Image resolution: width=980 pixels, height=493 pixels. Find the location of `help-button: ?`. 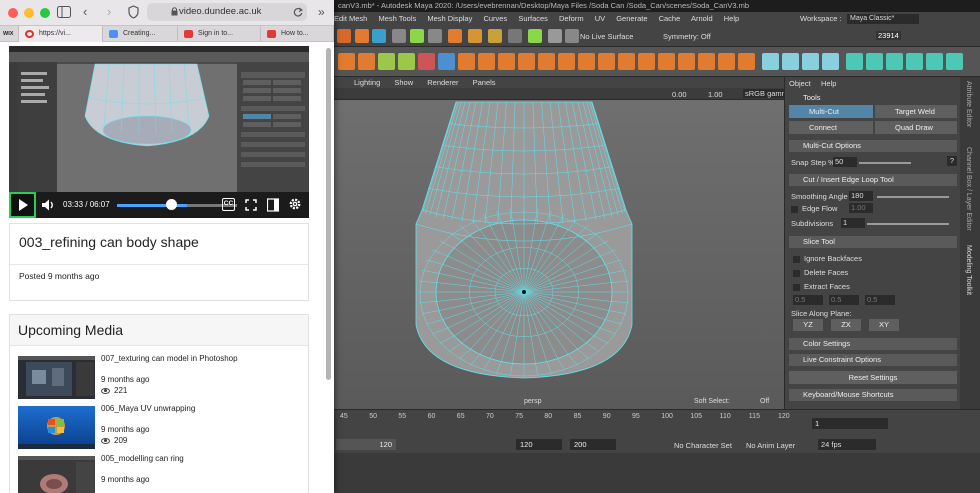

help-button: ? is located at coordinates (952, 161).